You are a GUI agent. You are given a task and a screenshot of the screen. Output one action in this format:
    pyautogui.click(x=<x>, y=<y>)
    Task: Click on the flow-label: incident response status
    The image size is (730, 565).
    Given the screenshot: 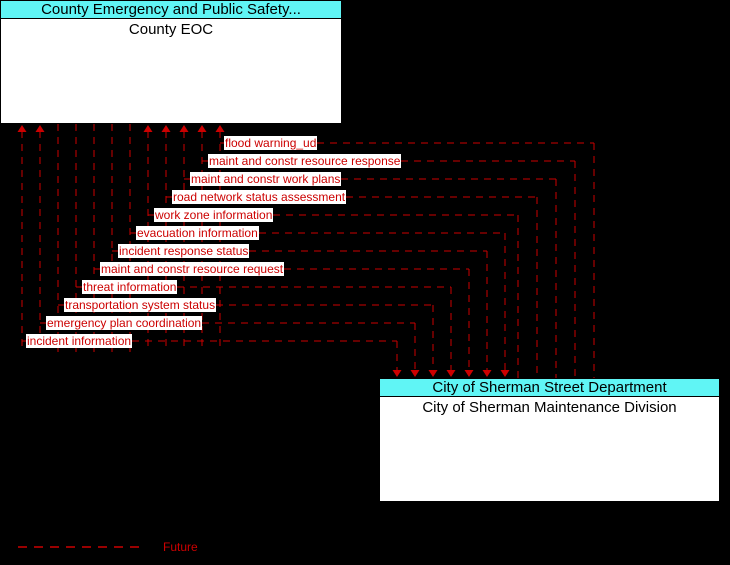 What is the action you would take?
    pyautogui.click(x=184, y=251)
    